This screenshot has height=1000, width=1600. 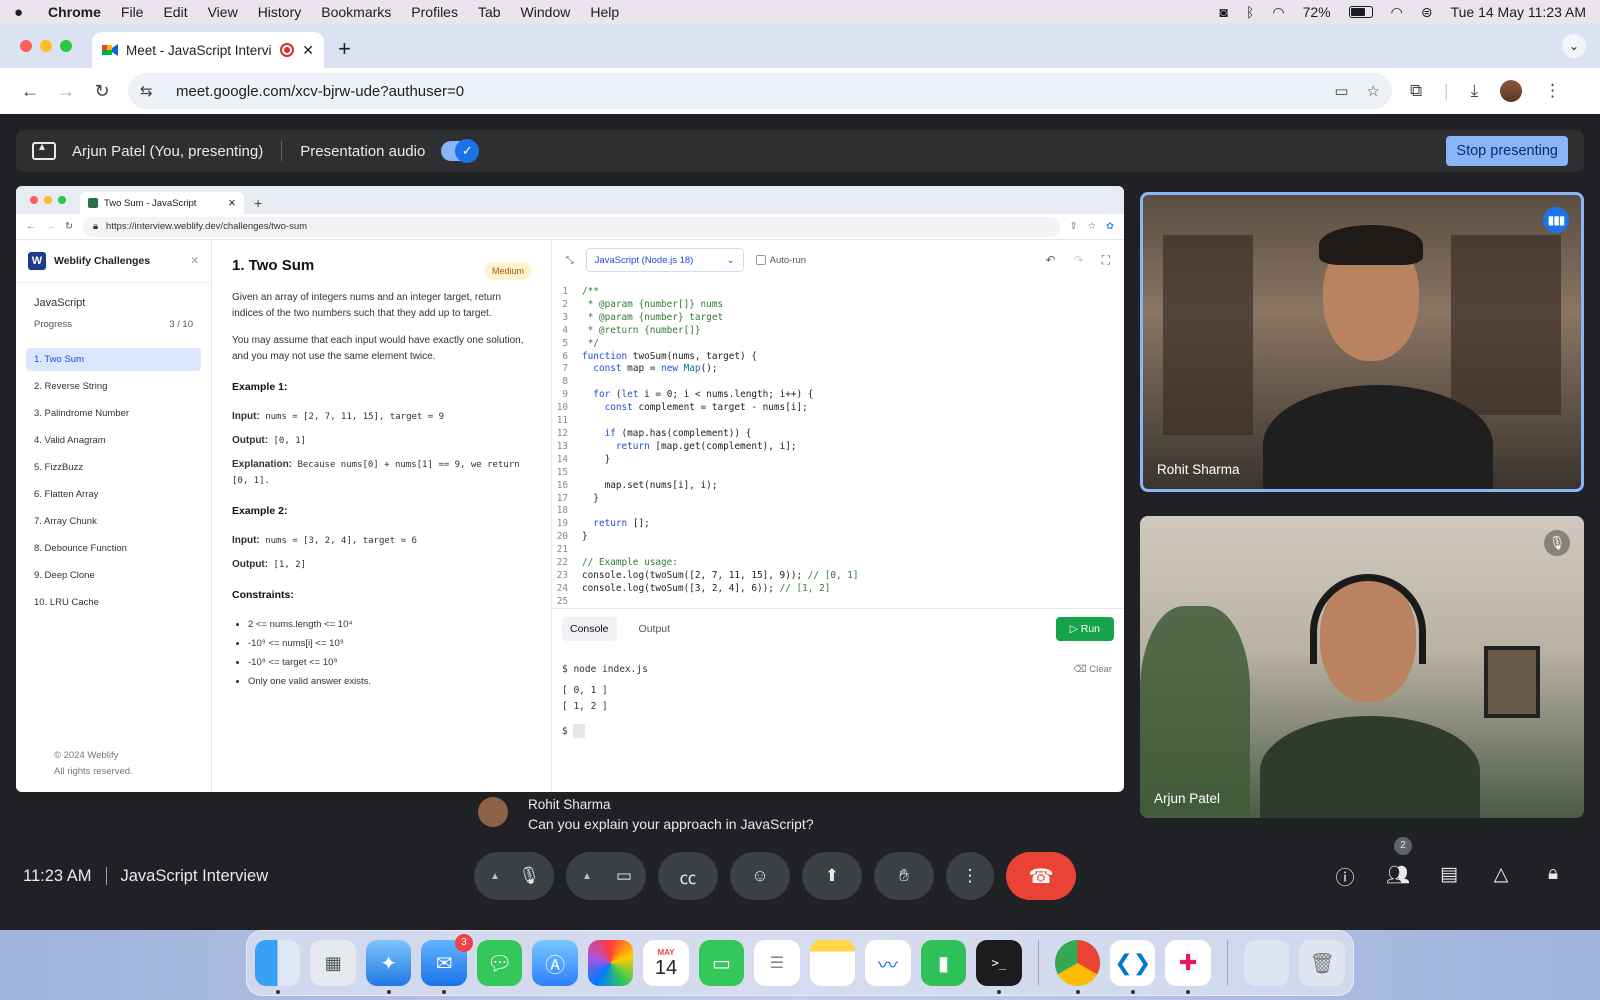 I want to click on audio-options-chevron-icon: ▲, so click(x=495, y=876).